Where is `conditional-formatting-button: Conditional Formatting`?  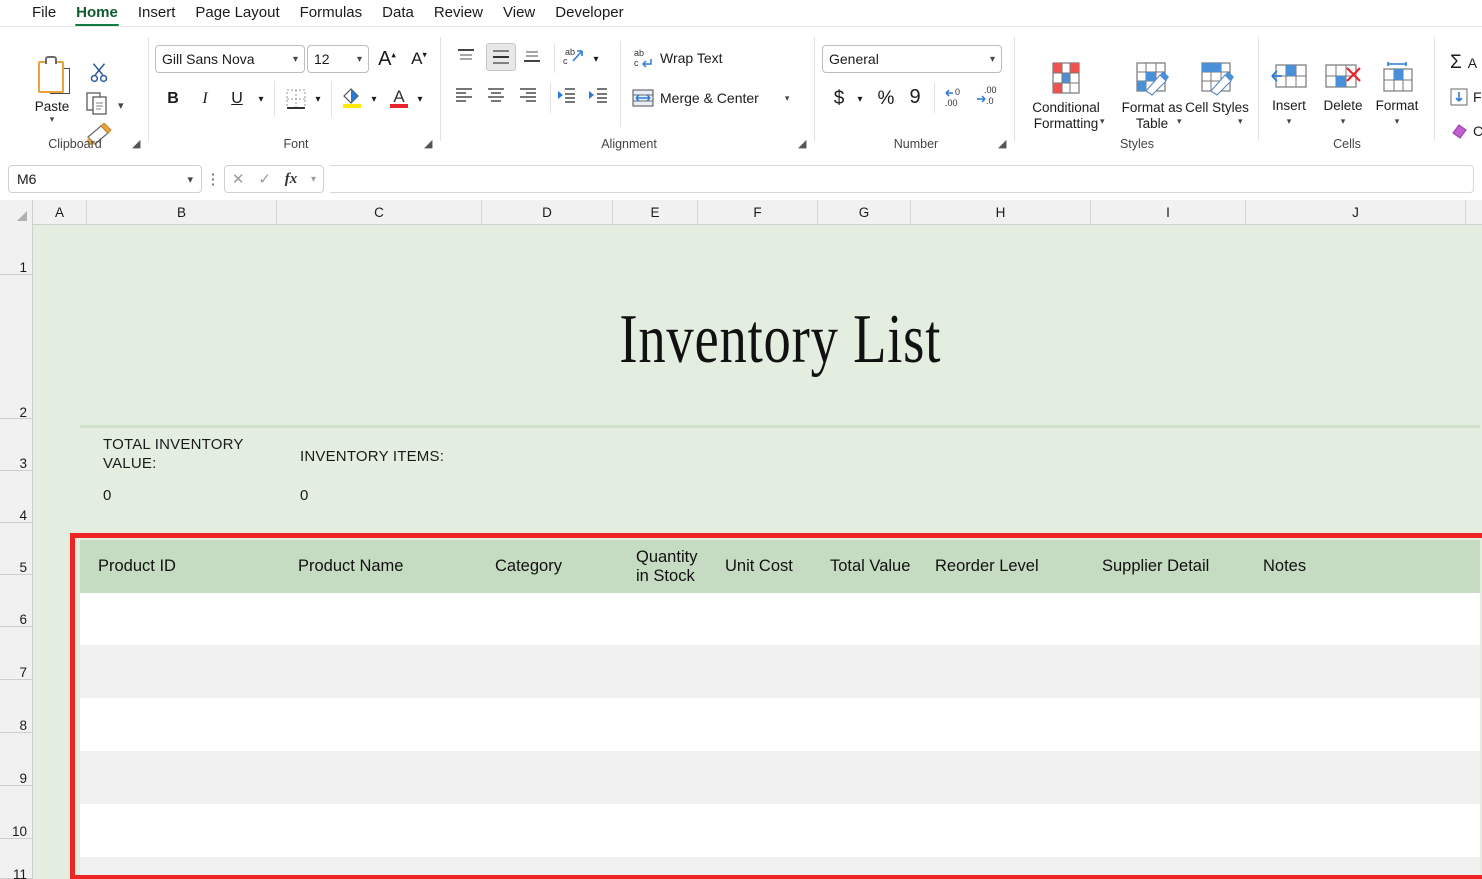
conditional-formatting-button: Conditional Formatting is located at coordinates (1066, 96).